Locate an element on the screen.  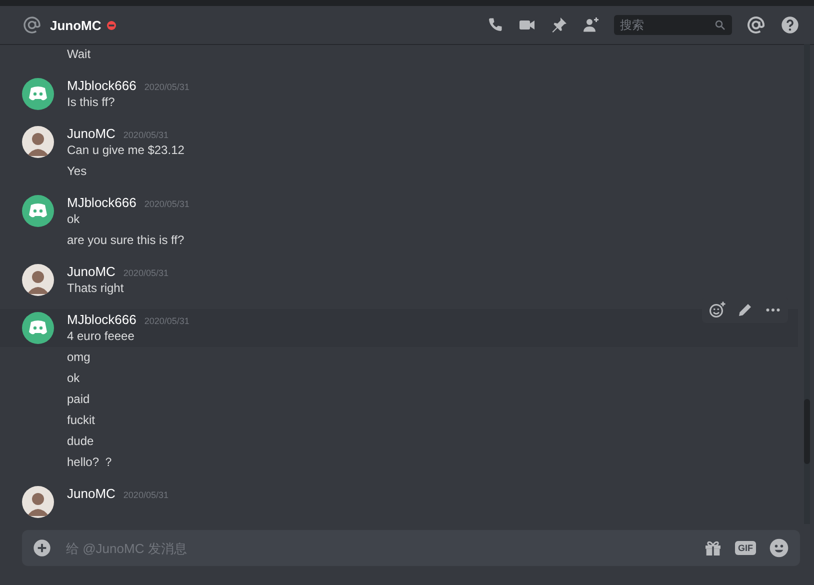
phone-icon is located at coordinates (495, 25).